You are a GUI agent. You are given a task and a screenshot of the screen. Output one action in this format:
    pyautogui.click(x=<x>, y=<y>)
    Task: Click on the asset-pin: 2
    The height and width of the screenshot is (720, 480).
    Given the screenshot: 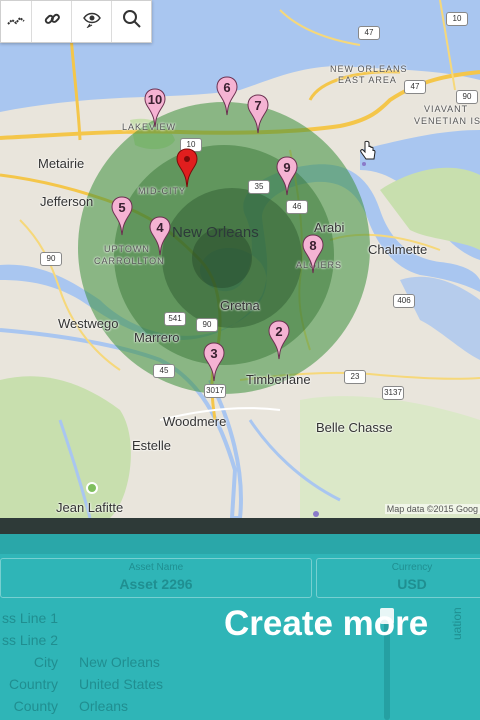 What is the action you would take?
    pyautogui.click(x=279, y=340)
    